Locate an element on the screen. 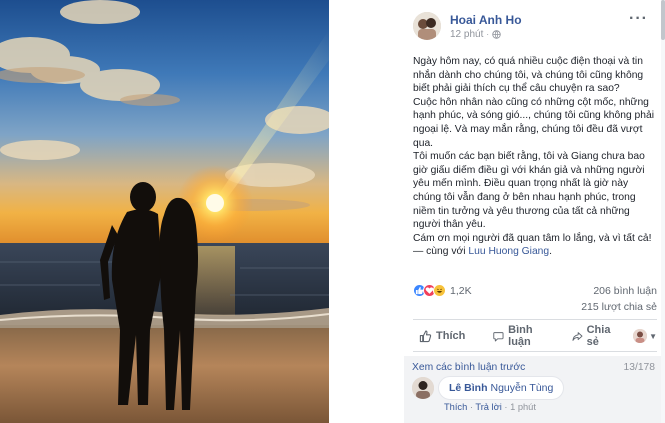 Image resolution: width=665 pixels, height=423 pixels. scrollbar-thumb is located at coordinates (663, 20).